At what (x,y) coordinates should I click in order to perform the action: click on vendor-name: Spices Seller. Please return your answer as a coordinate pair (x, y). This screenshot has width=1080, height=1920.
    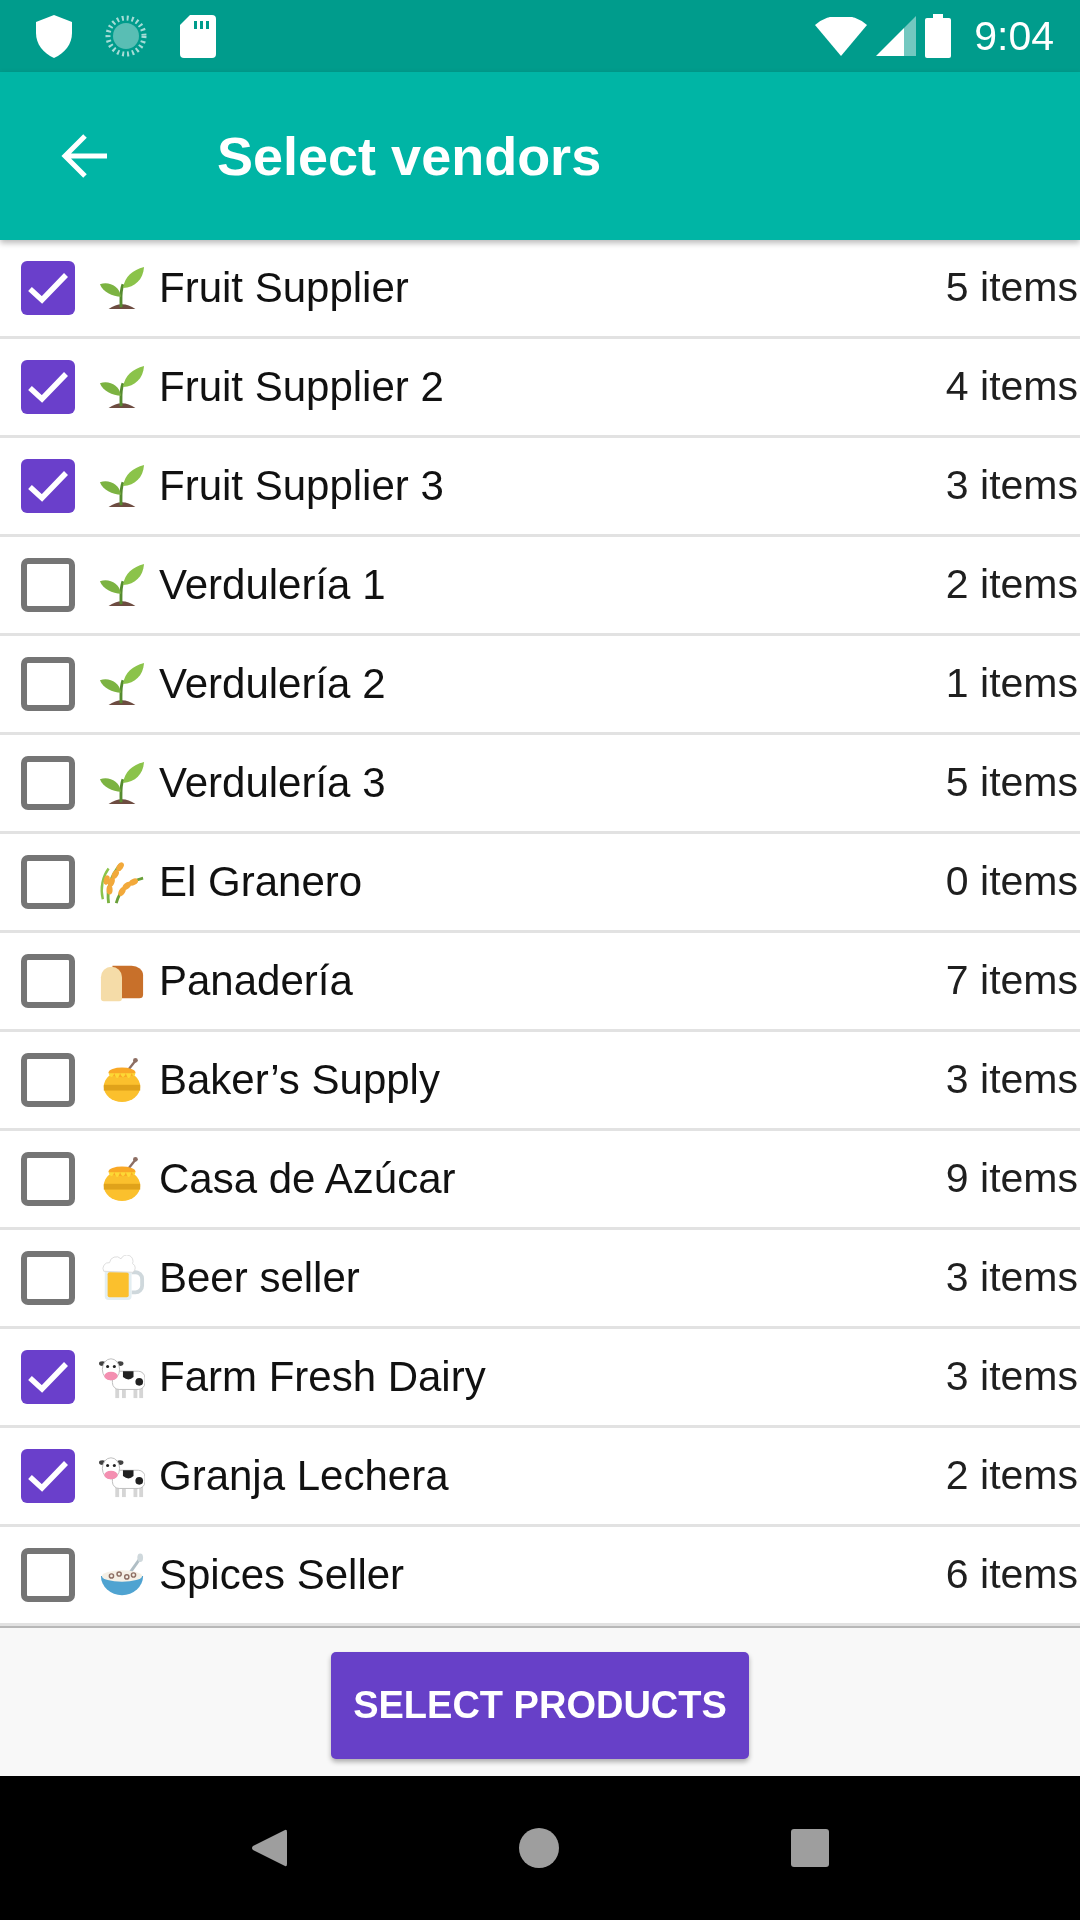
    Looking at the image, I should click on (282, 1574).